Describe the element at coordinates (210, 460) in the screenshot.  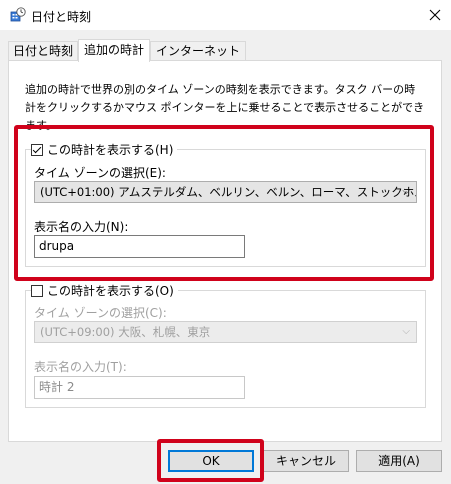
I see `highlight-ok` at that location.